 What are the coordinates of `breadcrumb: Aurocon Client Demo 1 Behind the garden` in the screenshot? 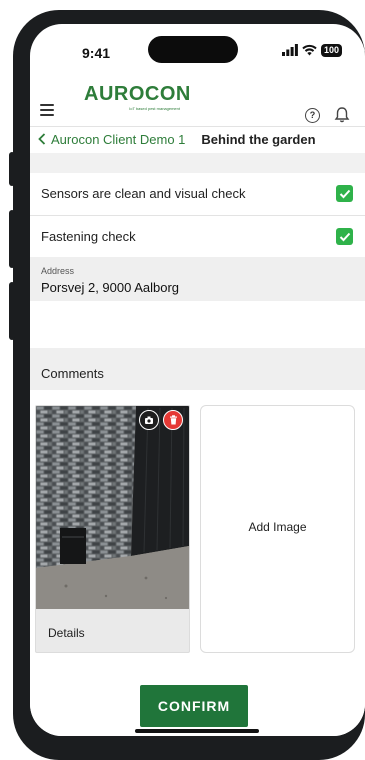 It's located at (197, 139).